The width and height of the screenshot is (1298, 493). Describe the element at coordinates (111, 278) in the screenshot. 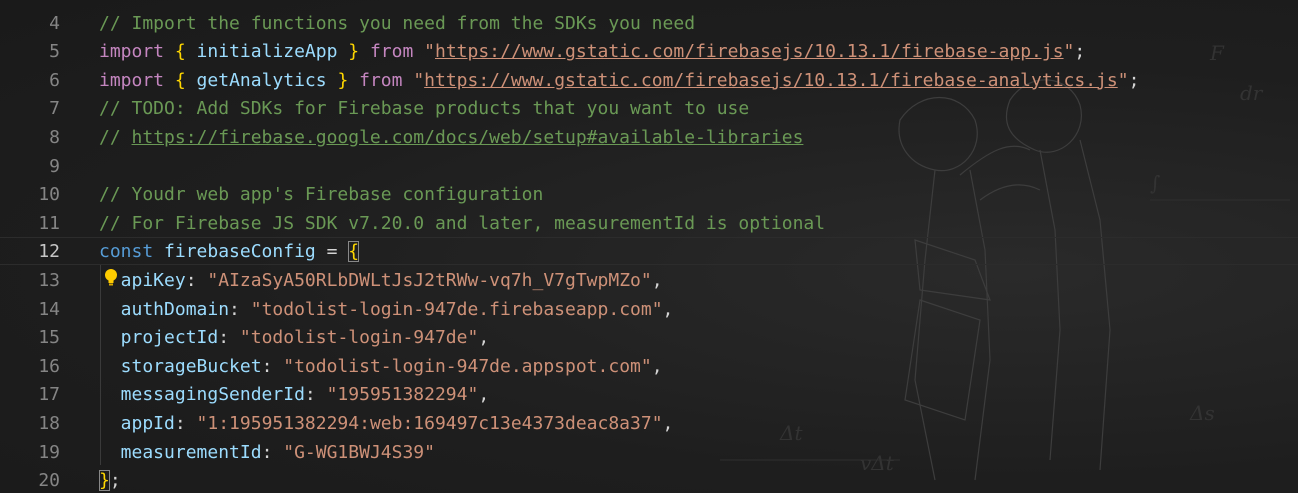

I see `lightbulb-icon` at that location.